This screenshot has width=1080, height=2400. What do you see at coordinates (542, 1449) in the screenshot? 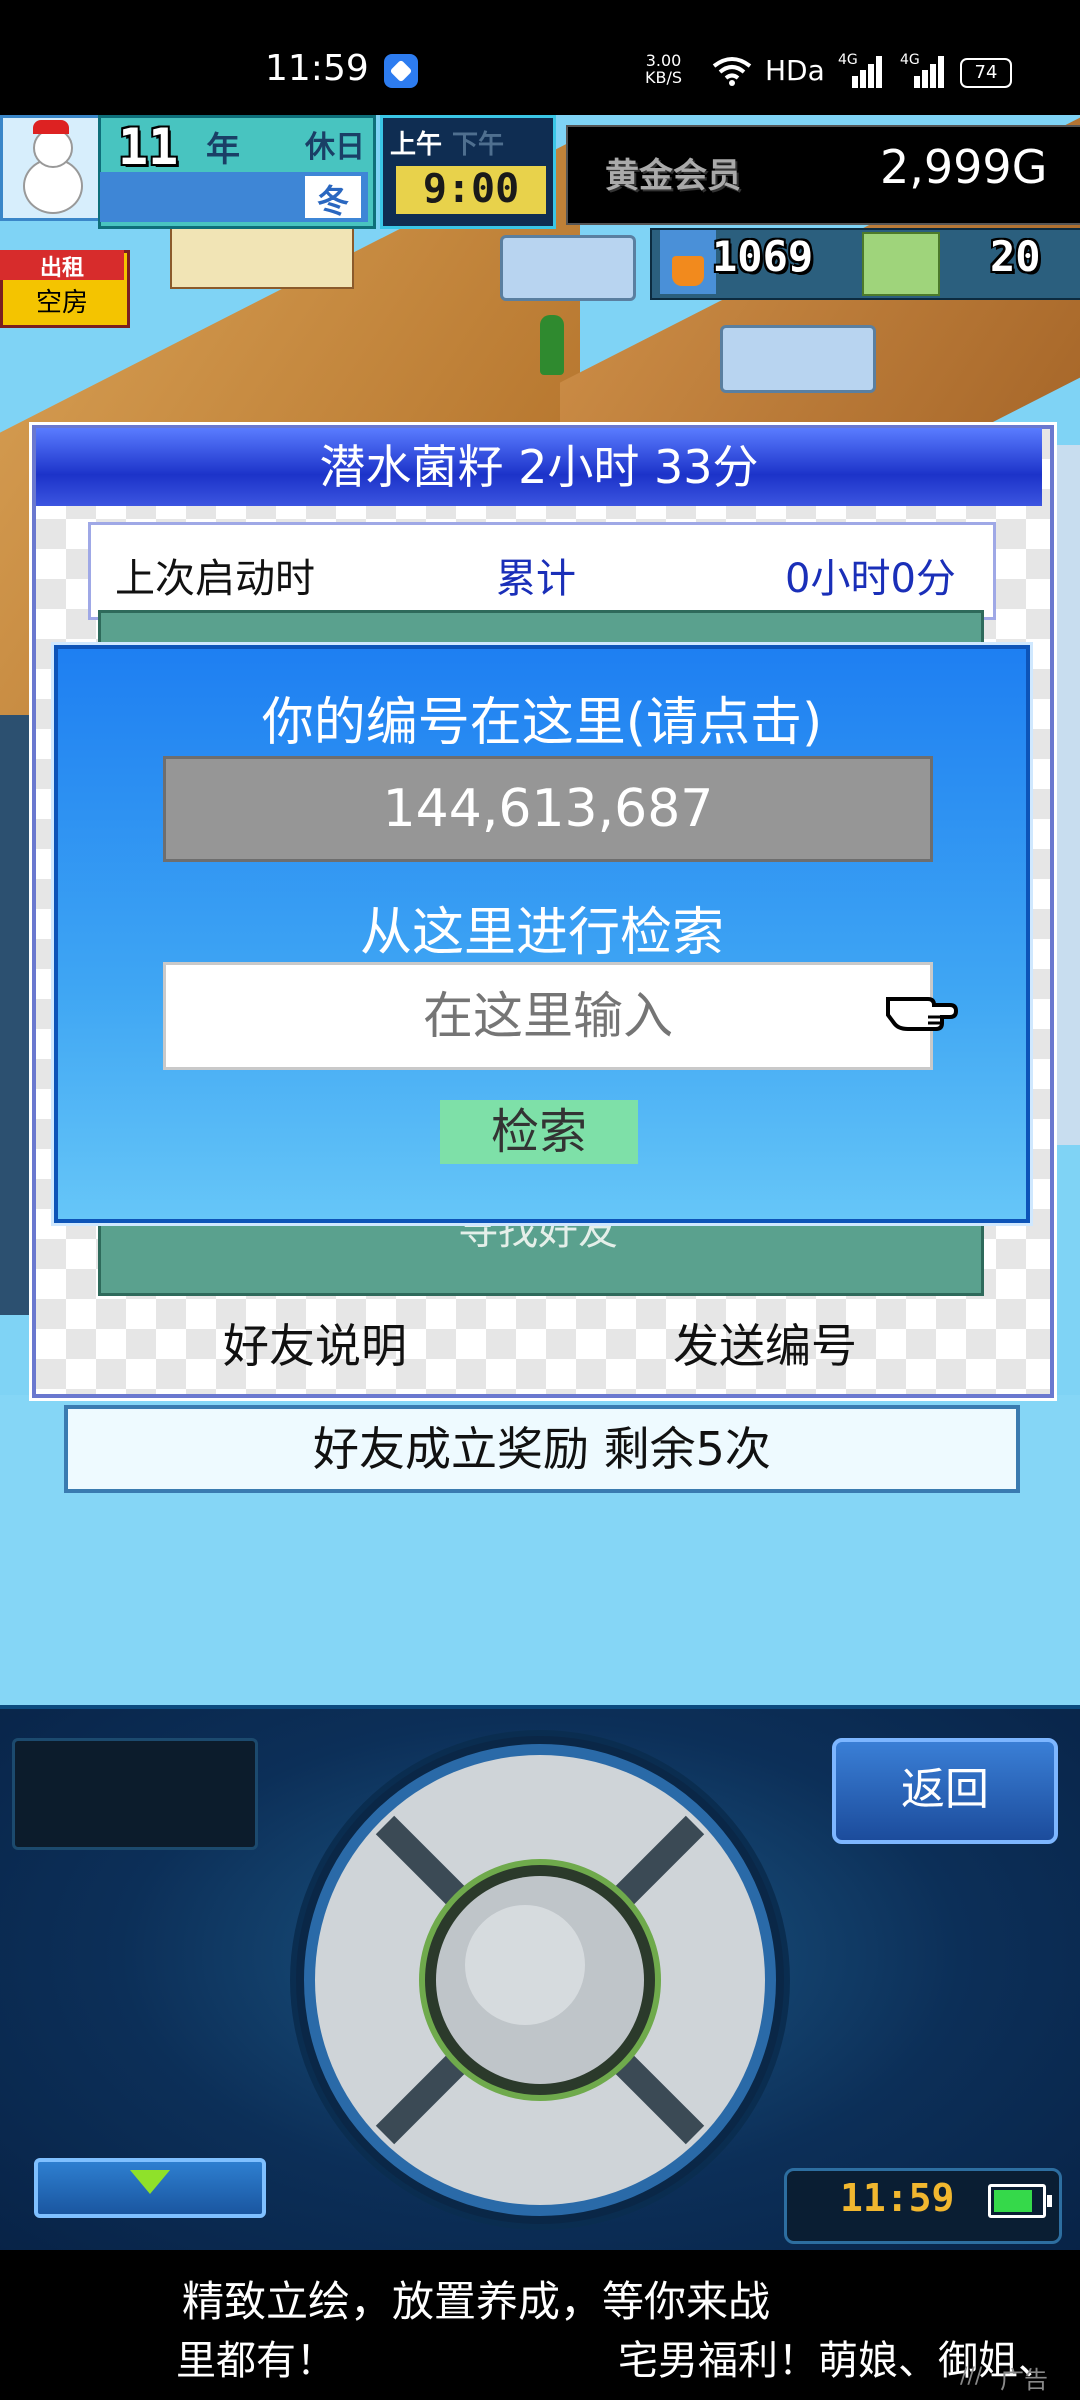
I see `friend-reward-bar: 好友成立奖励 剩余5次` at bounding box center [542, 1449].